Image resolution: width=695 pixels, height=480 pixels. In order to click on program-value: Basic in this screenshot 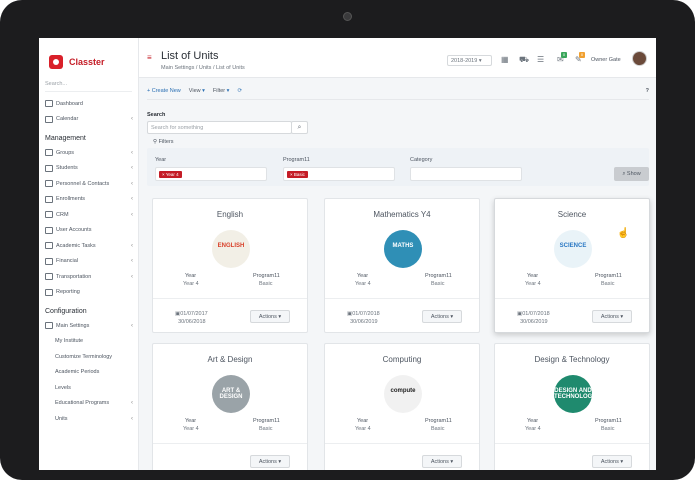, I will do `click(266, 284)`.